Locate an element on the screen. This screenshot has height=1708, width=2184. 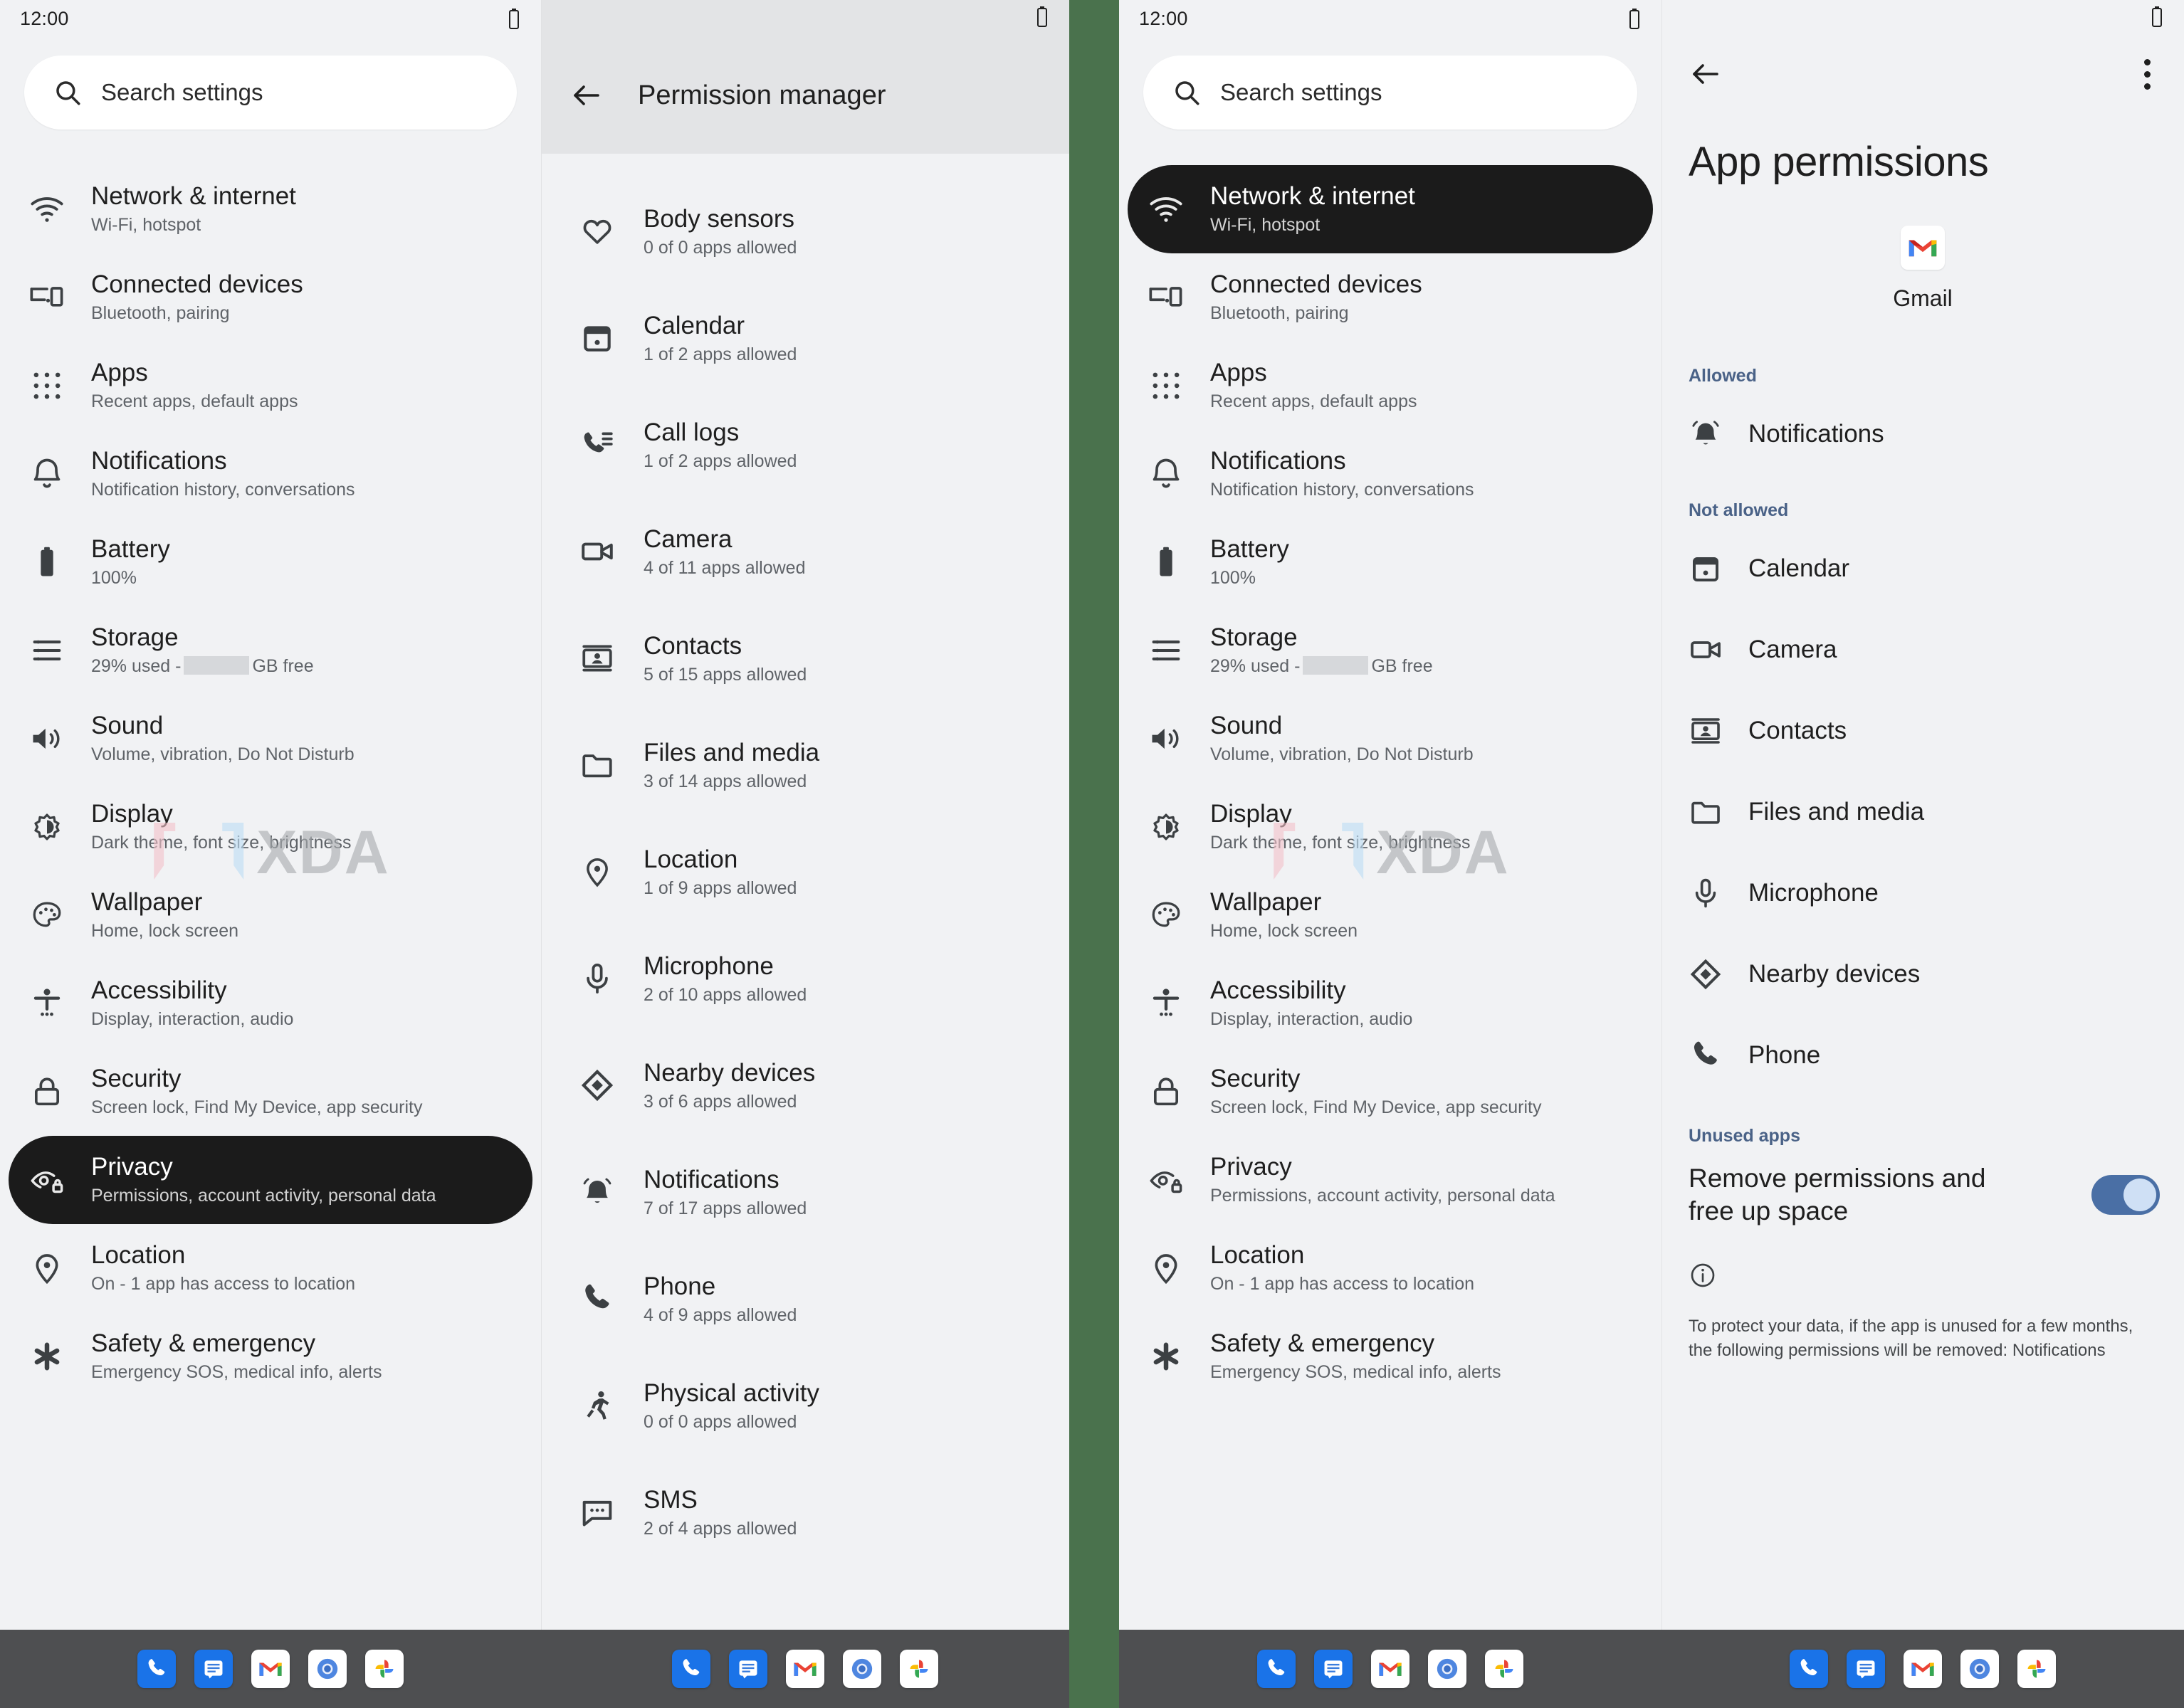
app-permission-nearby-devices: Nearby devices is located at coordinates (1922, 974).